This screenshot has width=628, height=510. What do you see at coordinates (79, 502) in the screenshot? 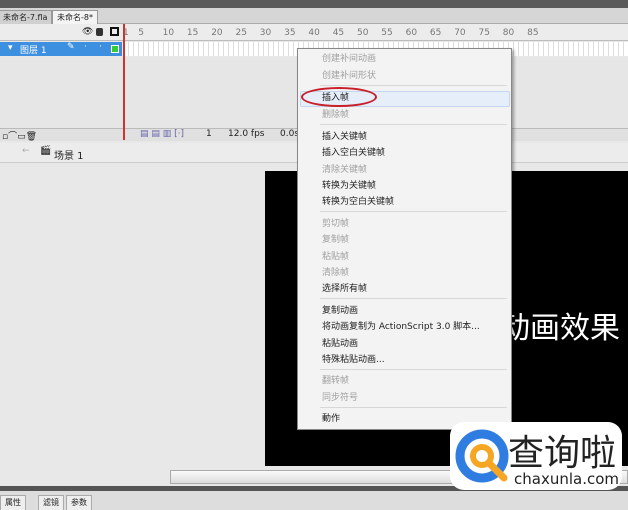
I see `tab-parameters: 参数` at bounding box center [79, 502].